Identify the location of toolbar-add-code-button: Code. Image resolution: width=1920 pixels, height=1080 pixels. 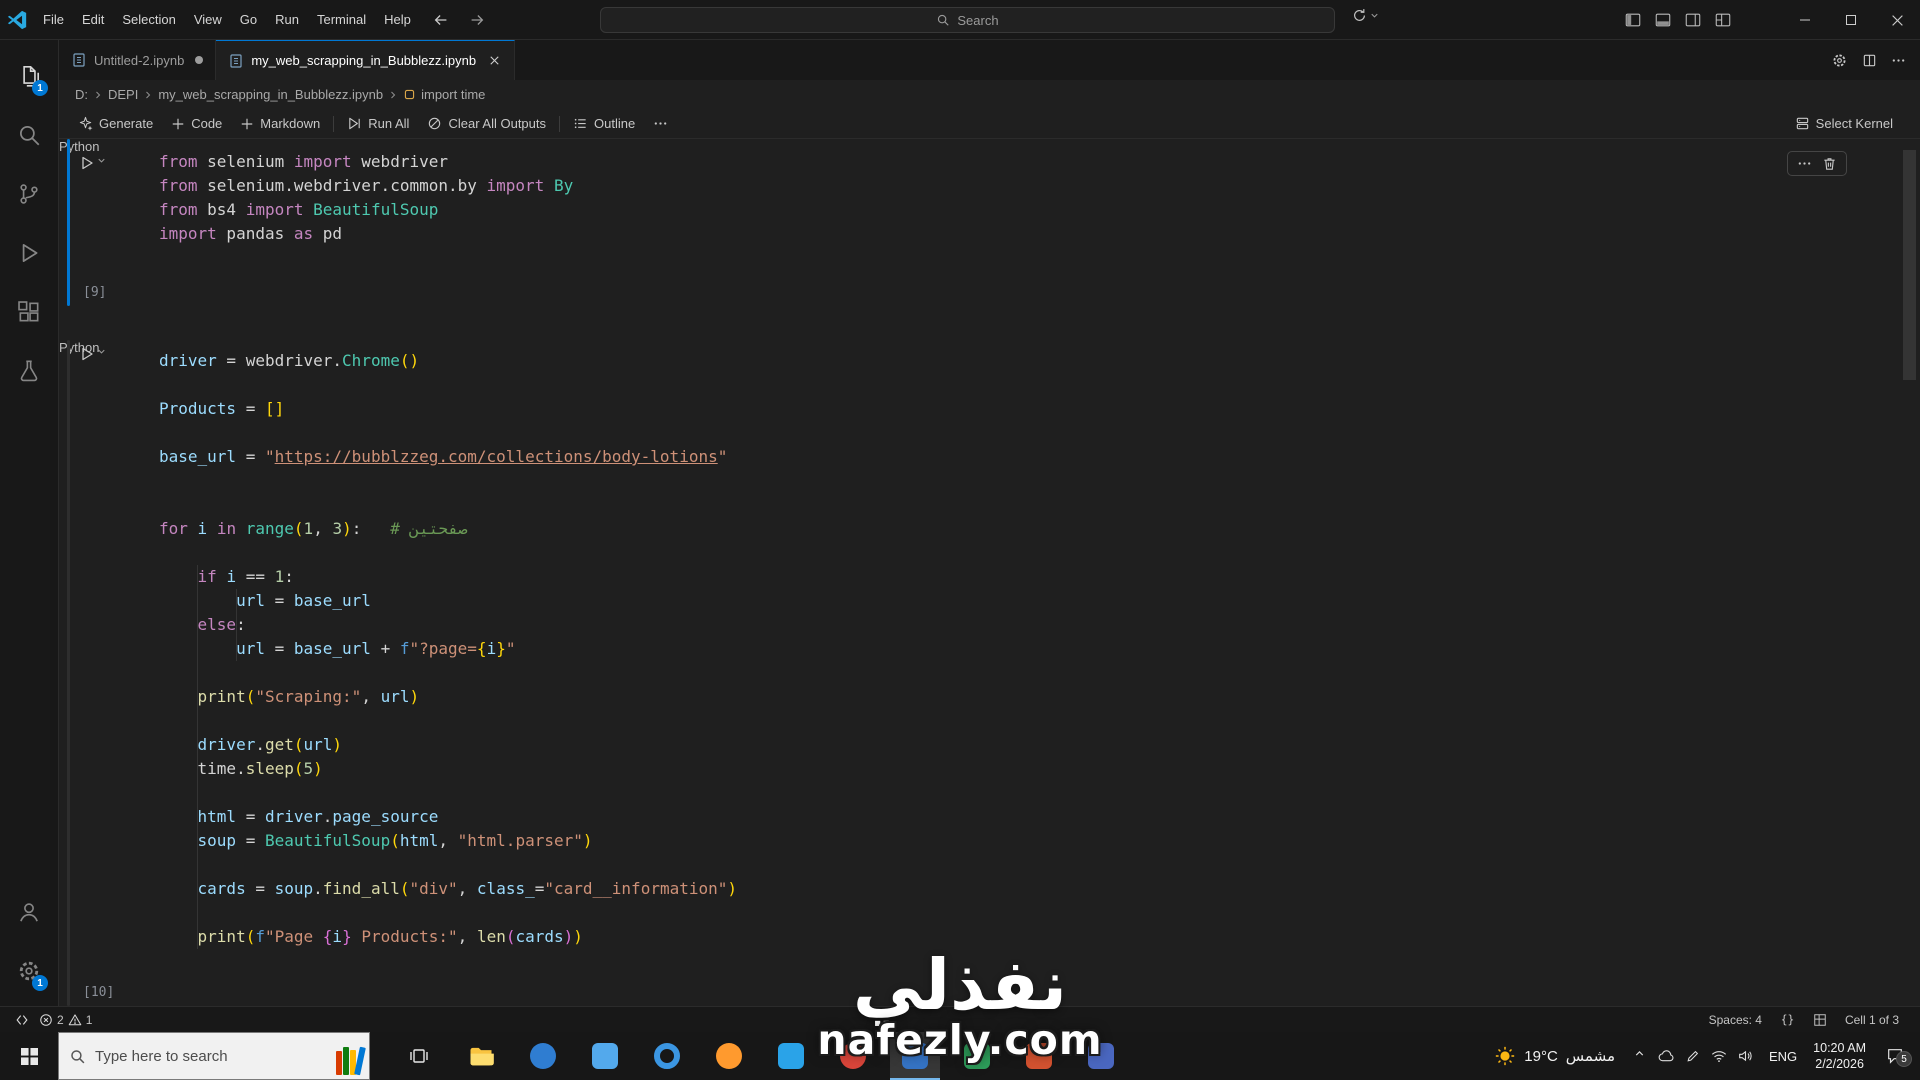
(196, 124).